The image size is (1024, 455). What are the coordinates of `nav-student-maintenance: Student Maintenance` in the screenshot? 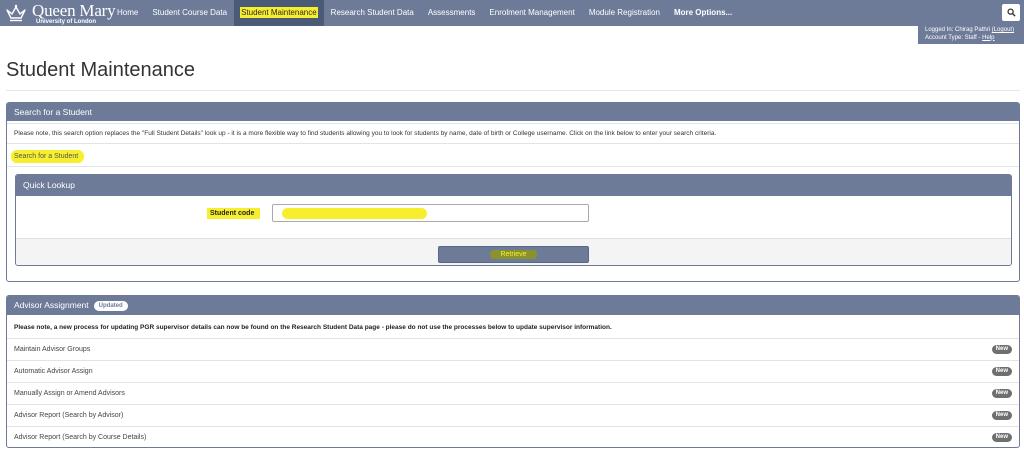 It's located at (279, 13).